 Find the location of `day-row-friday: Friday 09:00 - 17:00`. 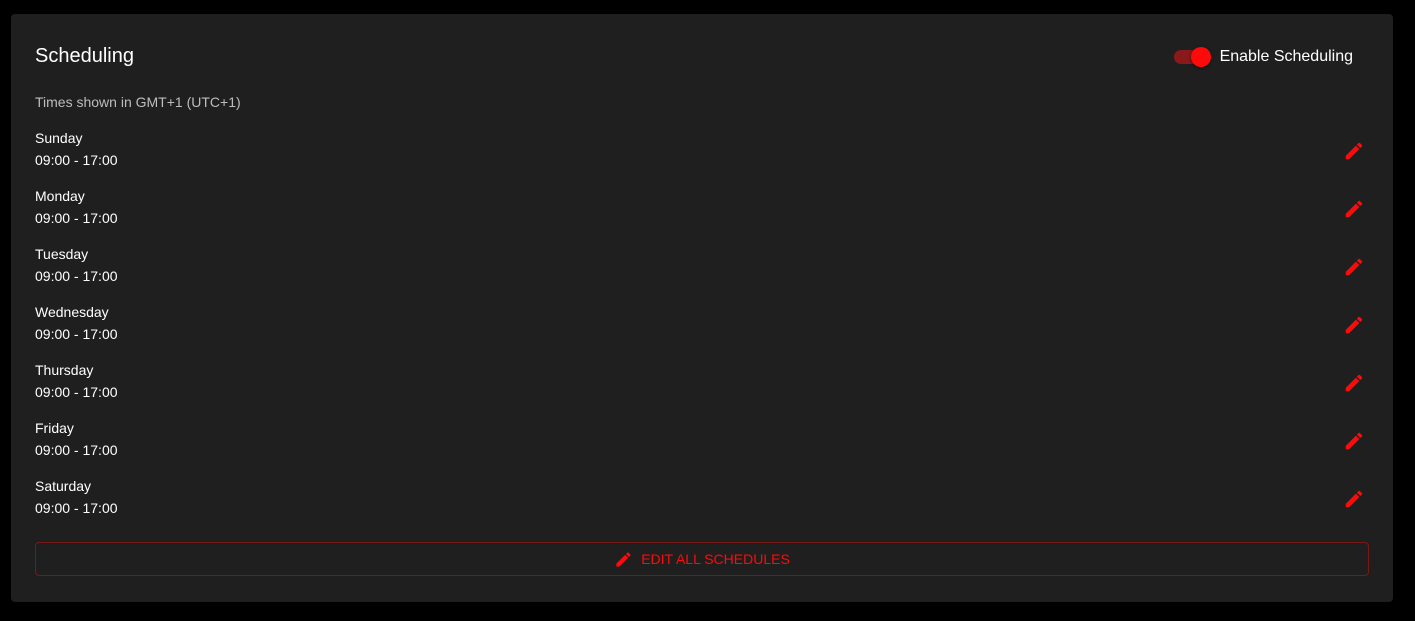

day-row-friday: Friday 09:00 - 17:00 is located at coordinates (702, 447).